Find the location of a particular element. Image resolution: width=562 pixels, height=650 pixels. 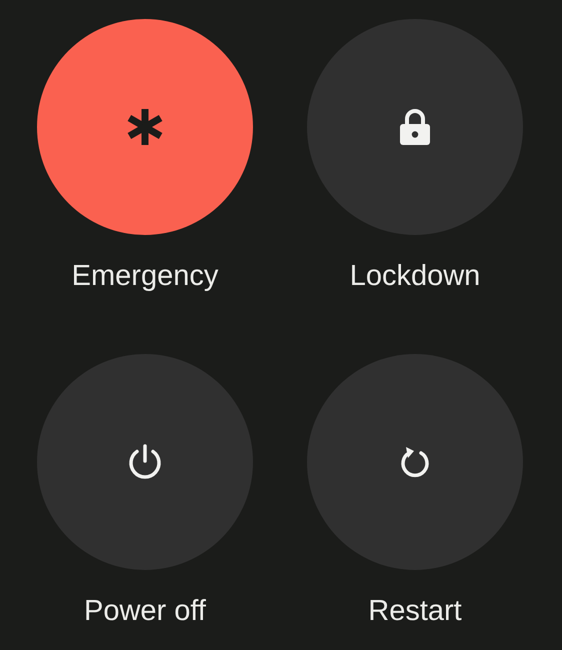

asterisk-icon is located at coordinates (145, 127).